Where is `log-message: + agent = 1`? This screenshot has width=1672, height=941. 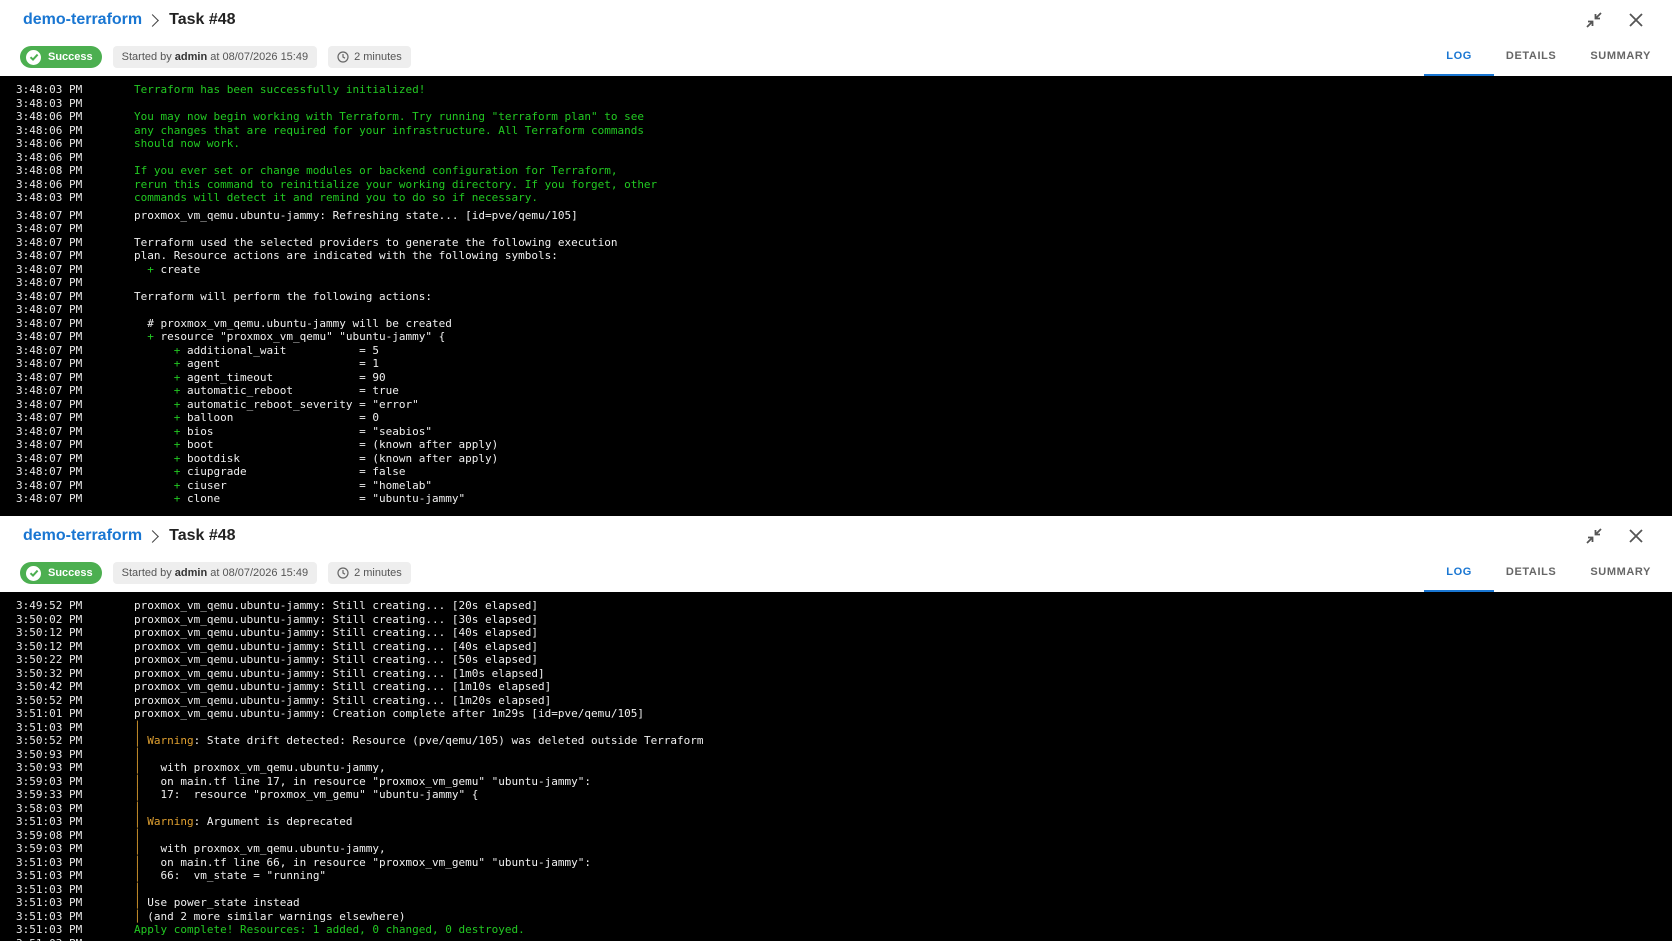 log-message: + agent = 1 is located at coordinates (256, 364).